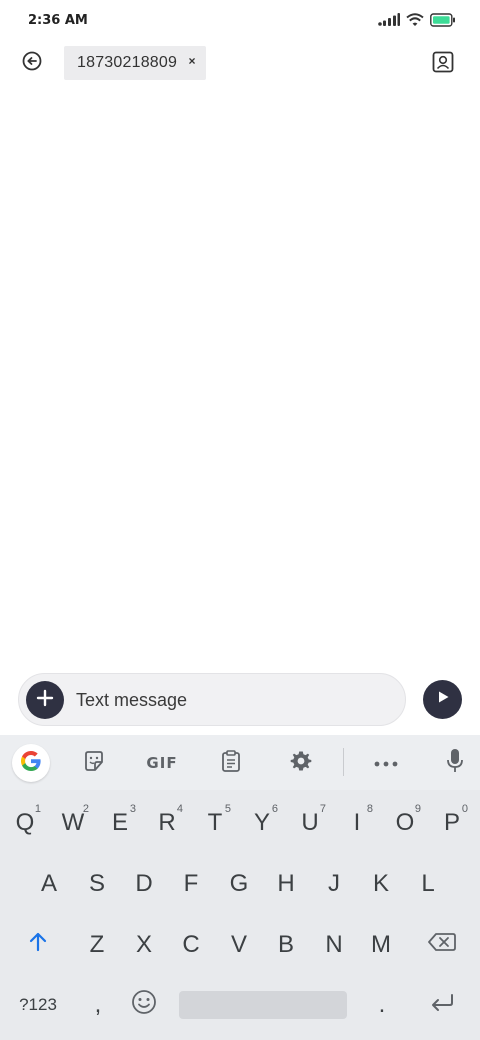  What do you see at coordinates (240, 64) in the screenshot?
I see `compose-header: 18730218809 ×` at bounding box center [240, 64].